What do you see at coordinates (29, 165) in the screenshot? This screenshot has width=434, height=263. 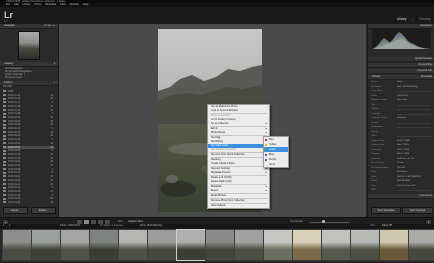 I see `folder-row: 2015-03-22 13` at bounding box center [29, 165].